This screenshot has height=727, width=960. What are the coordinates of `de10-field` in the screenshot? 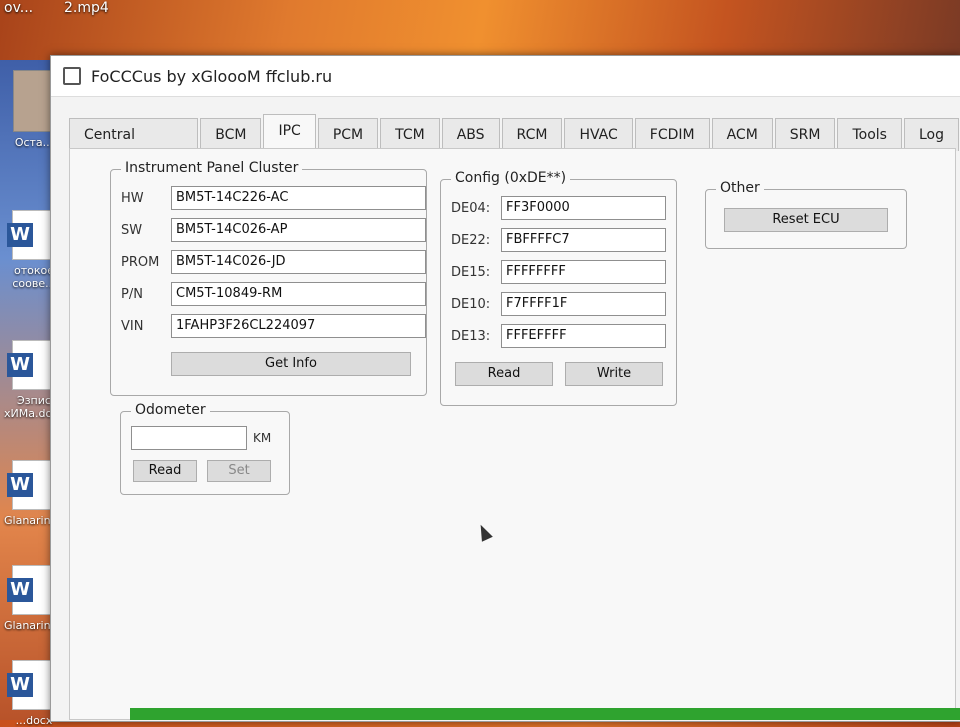 It's located at (583, 304).